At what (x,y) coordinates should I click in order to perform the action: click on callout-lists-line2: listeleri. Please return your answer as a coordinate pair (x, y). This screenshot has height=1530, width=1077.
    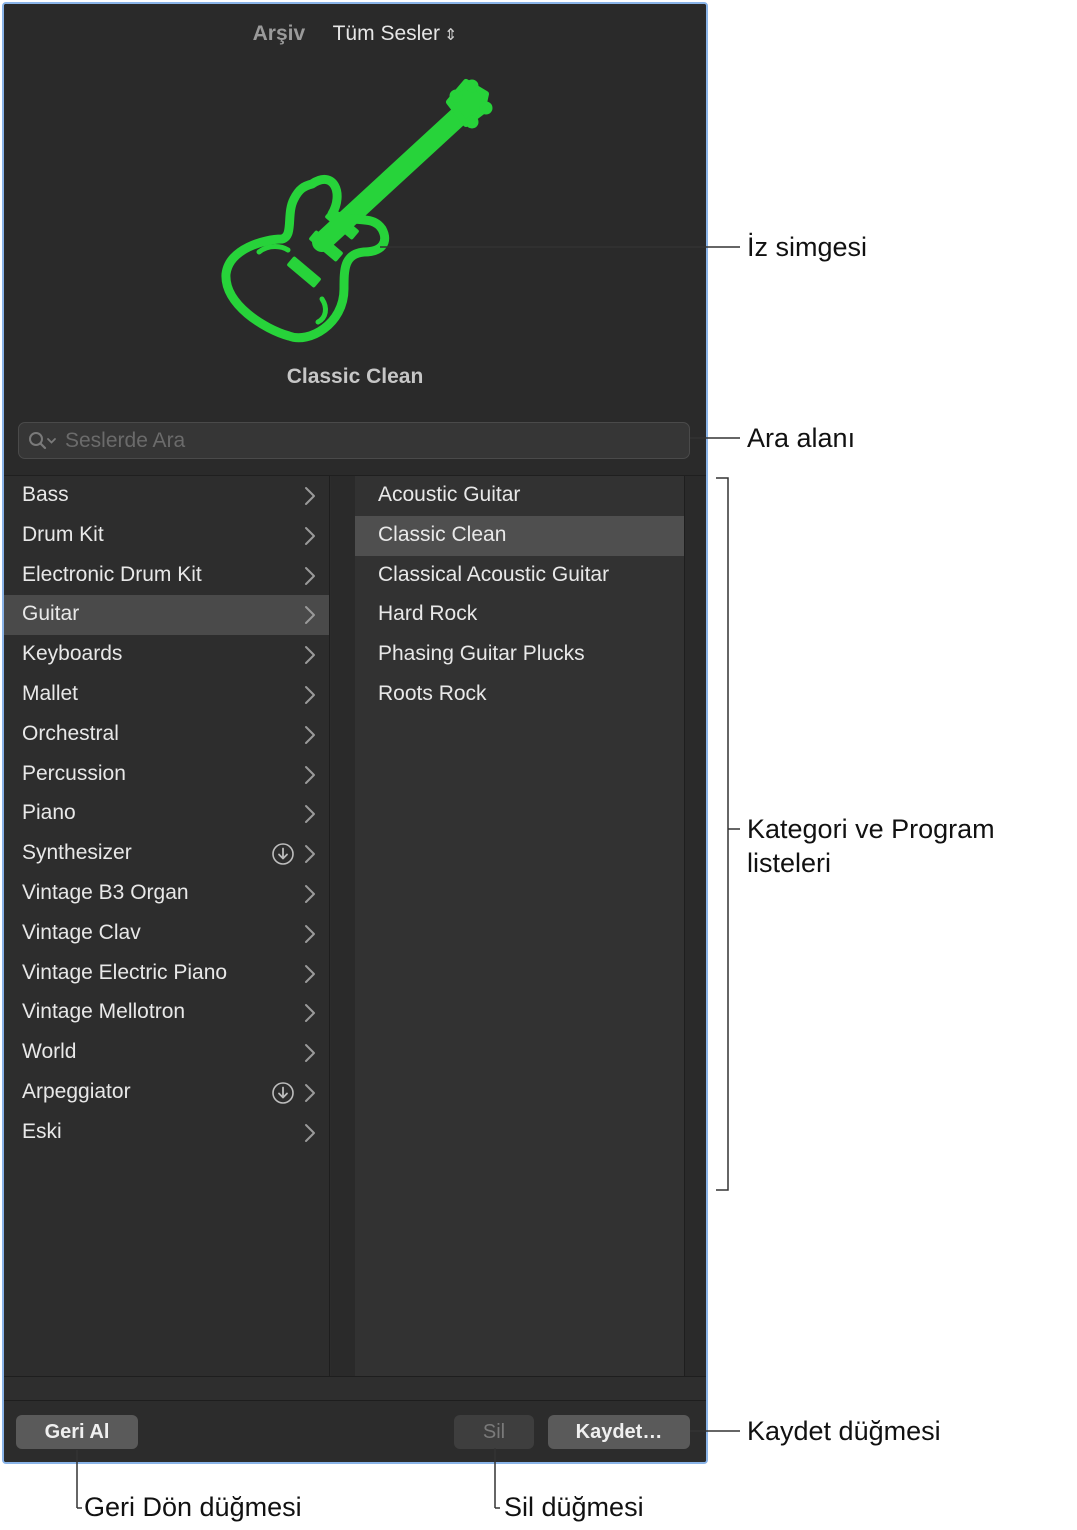
    Looking at the image, I should click on (789, 863).